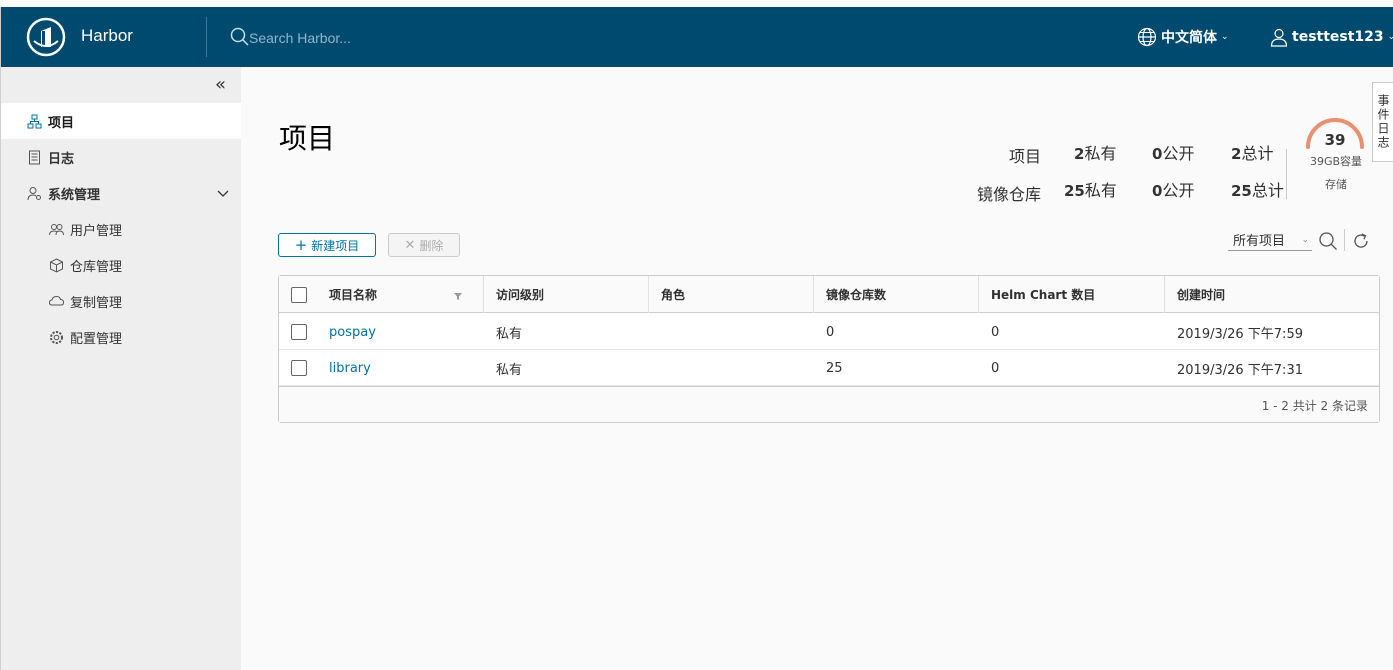 Image resolution: width=1393 pixels, height=670 pixels. What do you see at coordinates (410, 245) in the screenshot?
I see `close-icon: ✕` at bounding box center [410, 245].